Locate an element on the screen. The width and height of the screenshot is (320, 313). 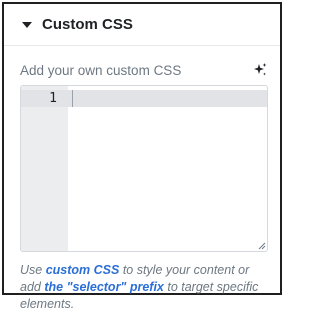
custom-css-link: custom CSS is located at coordinates (83, 270).